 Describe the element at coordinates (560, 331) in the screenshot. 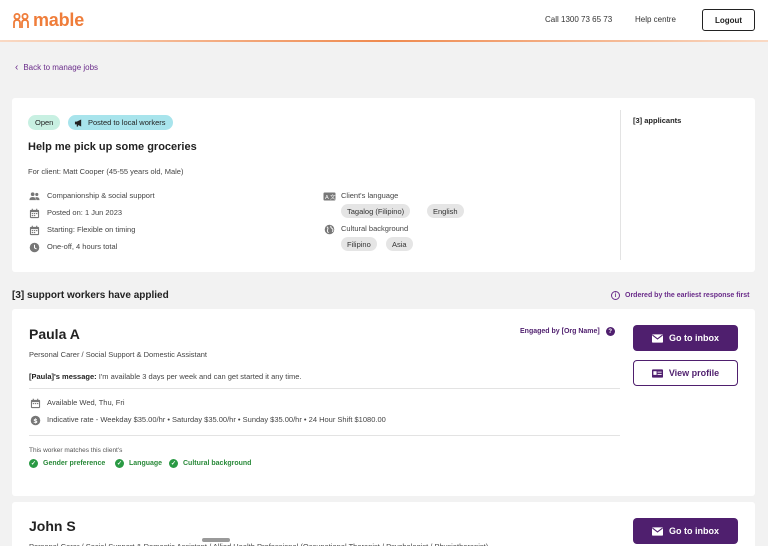

I see `engaged-text: Engaged by [Org Name]` at that location.